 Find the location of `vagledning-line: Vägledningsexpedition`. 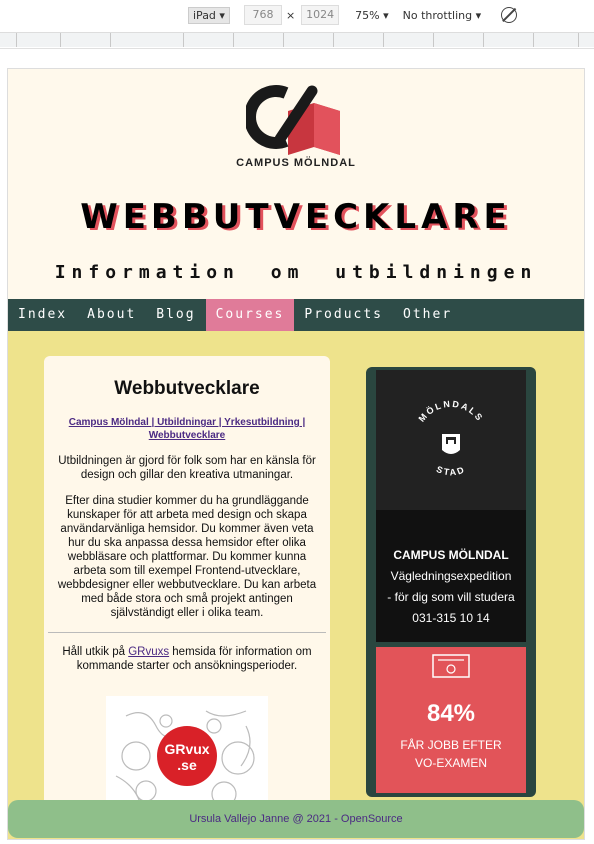

vagledning-line: Vägledningsexpedition is located at coordinates (451, 576).